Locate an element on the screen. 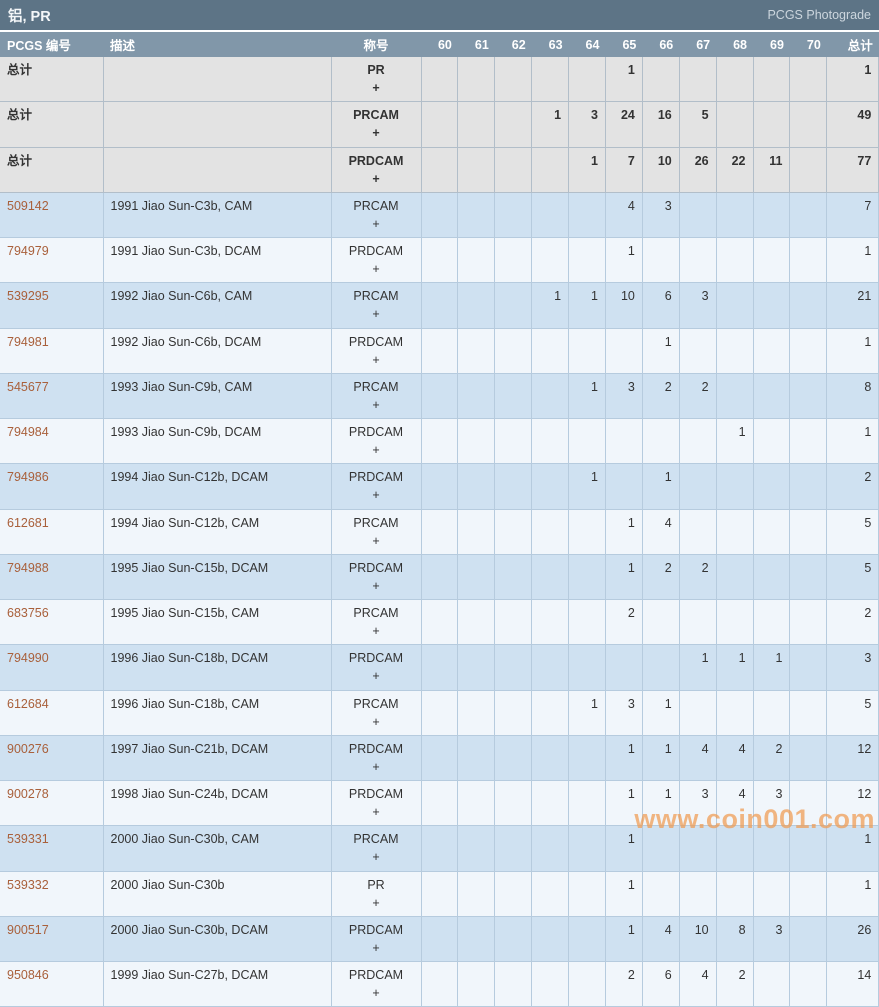 The width and height of the screenshot is (879, 1007). grade-67-cell: 4 is located at coordinates (698, 984).